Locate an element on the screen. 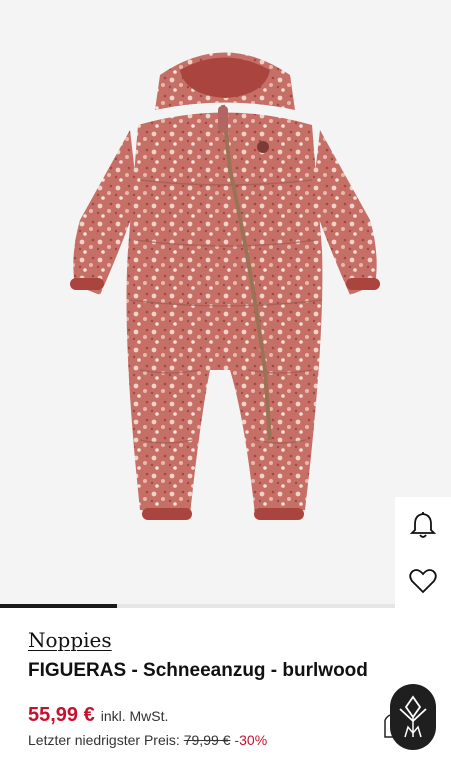 The width and height of the screenshot is (451, 768). gallery-progress is located at coordinates (225, 606).